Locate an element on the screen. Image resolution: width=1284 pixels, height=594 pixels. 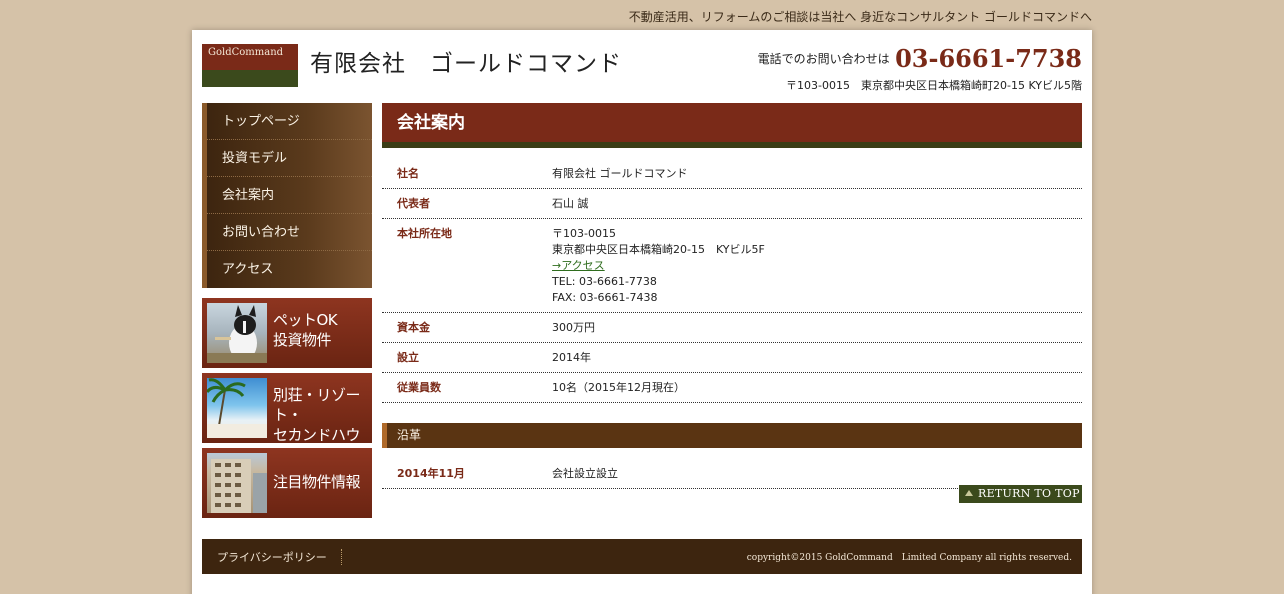
row-label: 代表者 is located at coordinates (413, 203).